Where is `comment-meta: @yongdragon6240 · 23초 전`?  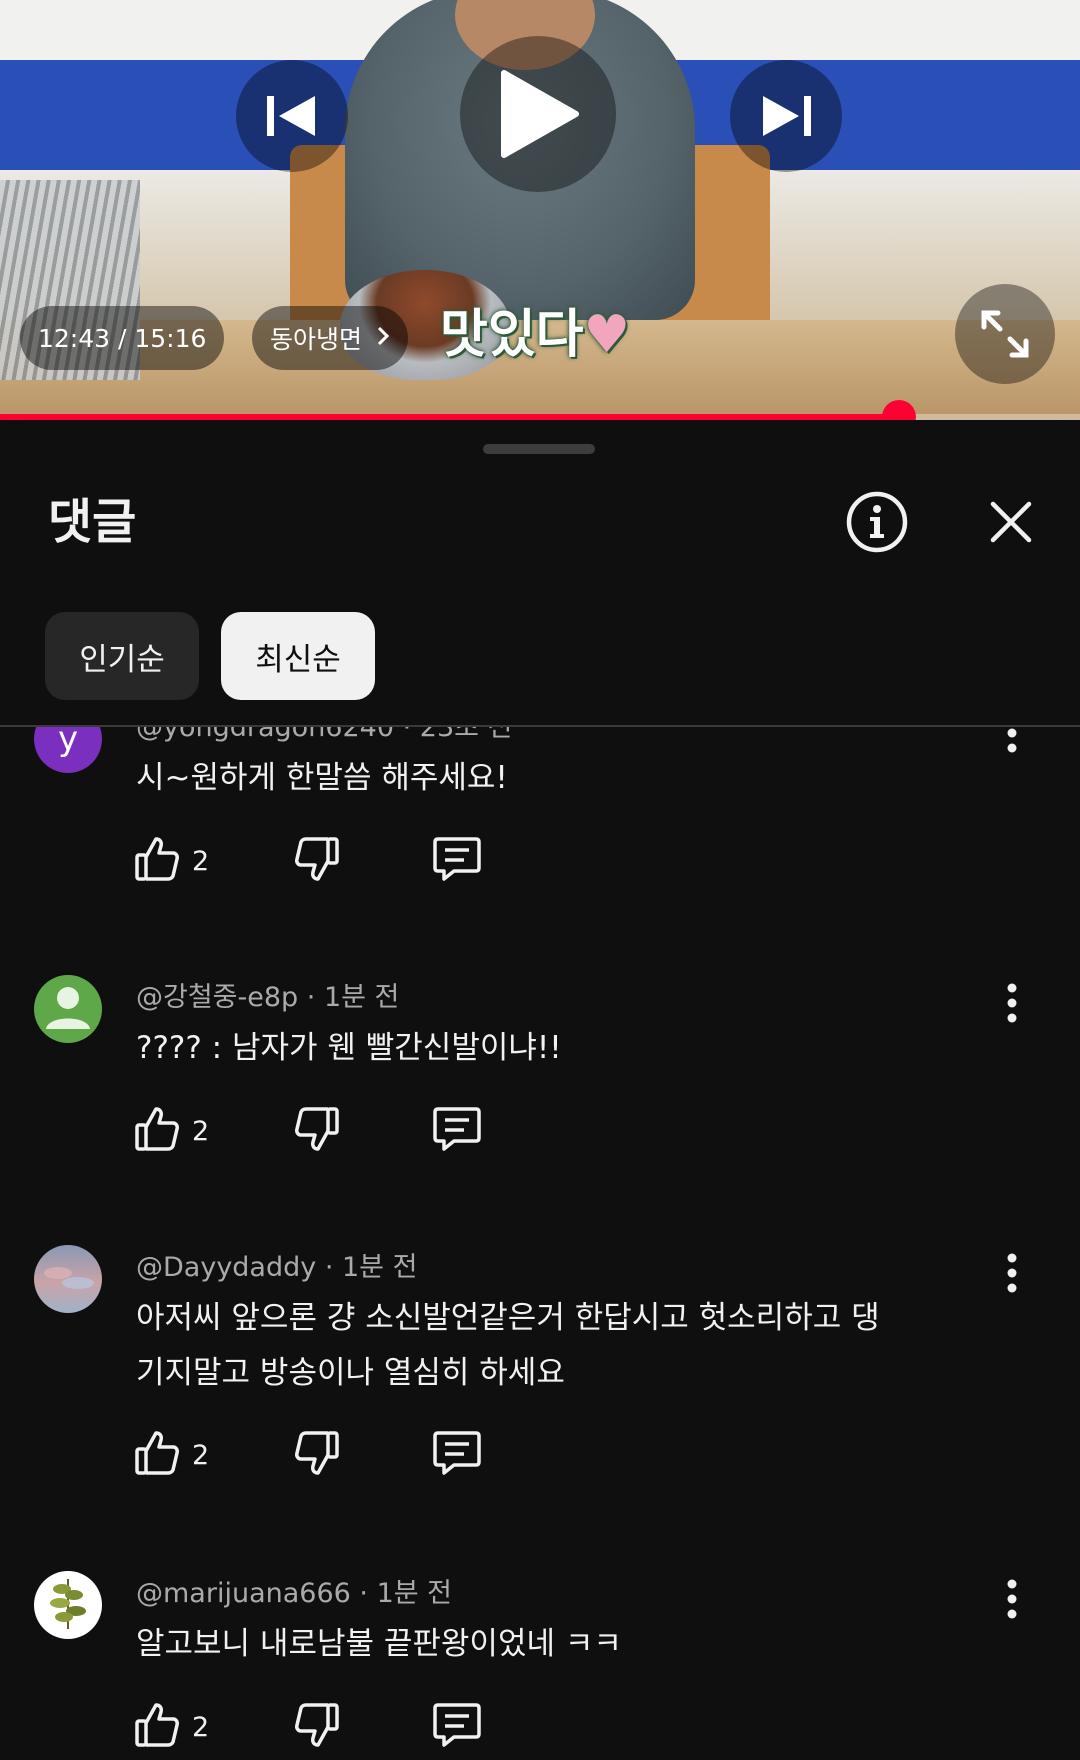
comment-meta: @yongdragon6240 · 23초 전 is located at coordinates (324, 735).